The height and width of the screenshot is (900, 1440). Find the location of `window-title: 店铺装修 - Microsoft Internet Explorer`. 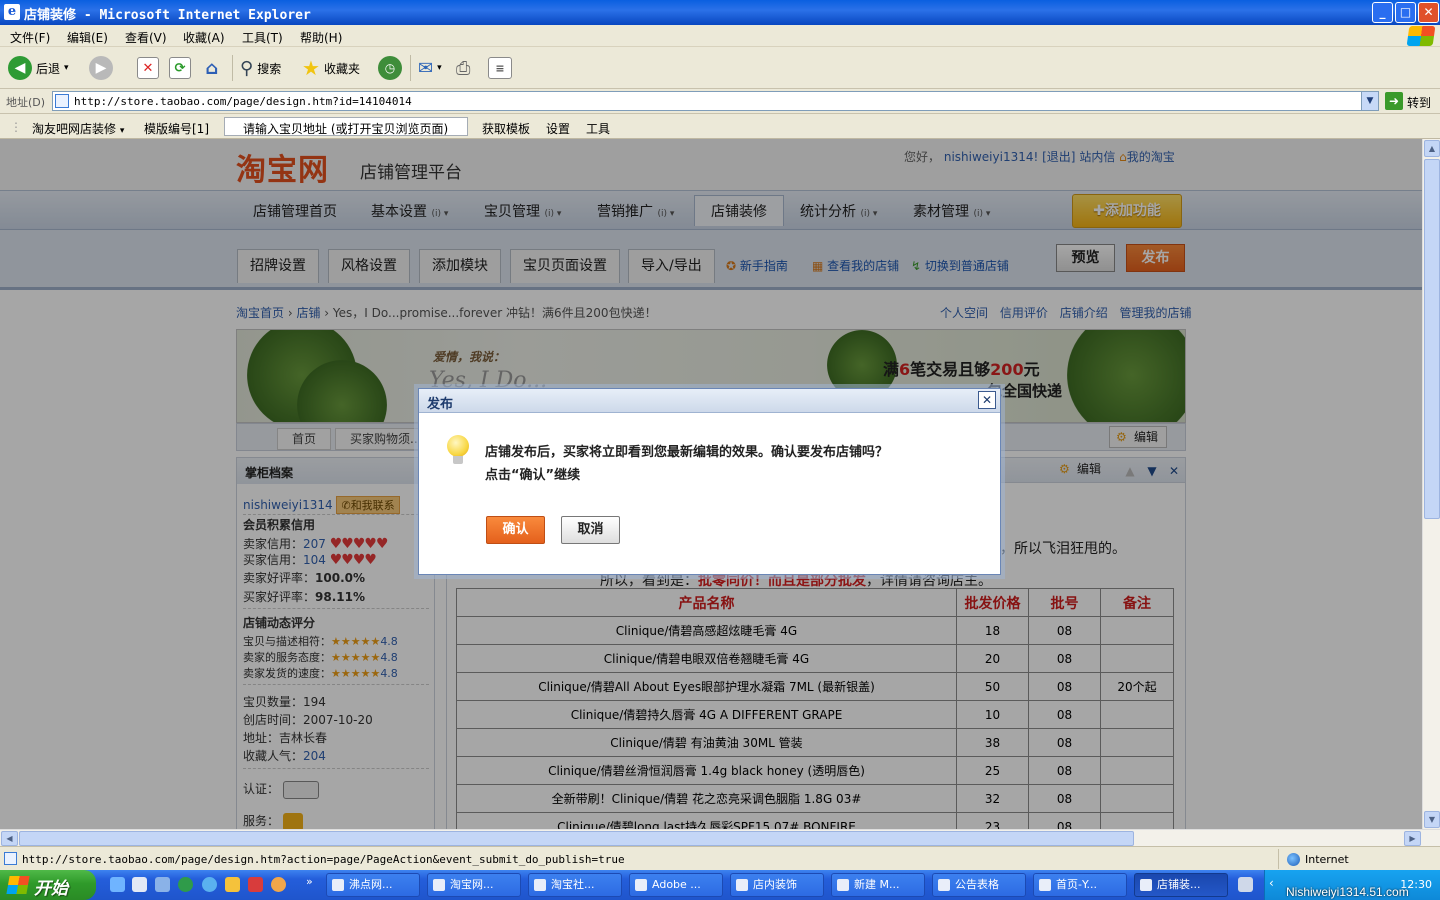

window-title: 店铺装修 - Microsoft Internet Explorer is located at coordinates (167, 15).